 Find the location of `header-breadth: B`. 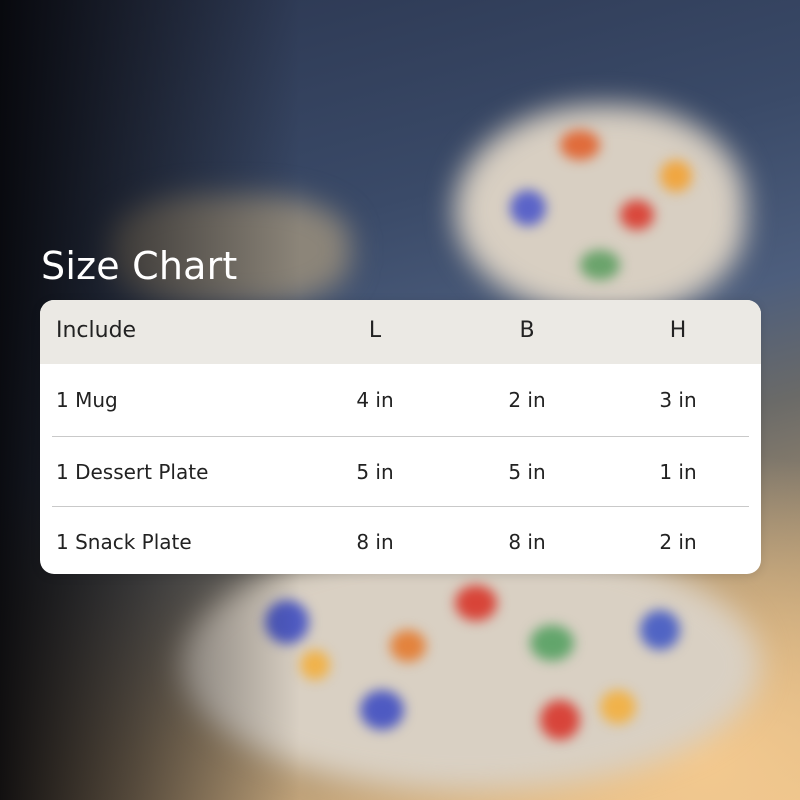

header-breadth: B is located at coordinates (527, 330).